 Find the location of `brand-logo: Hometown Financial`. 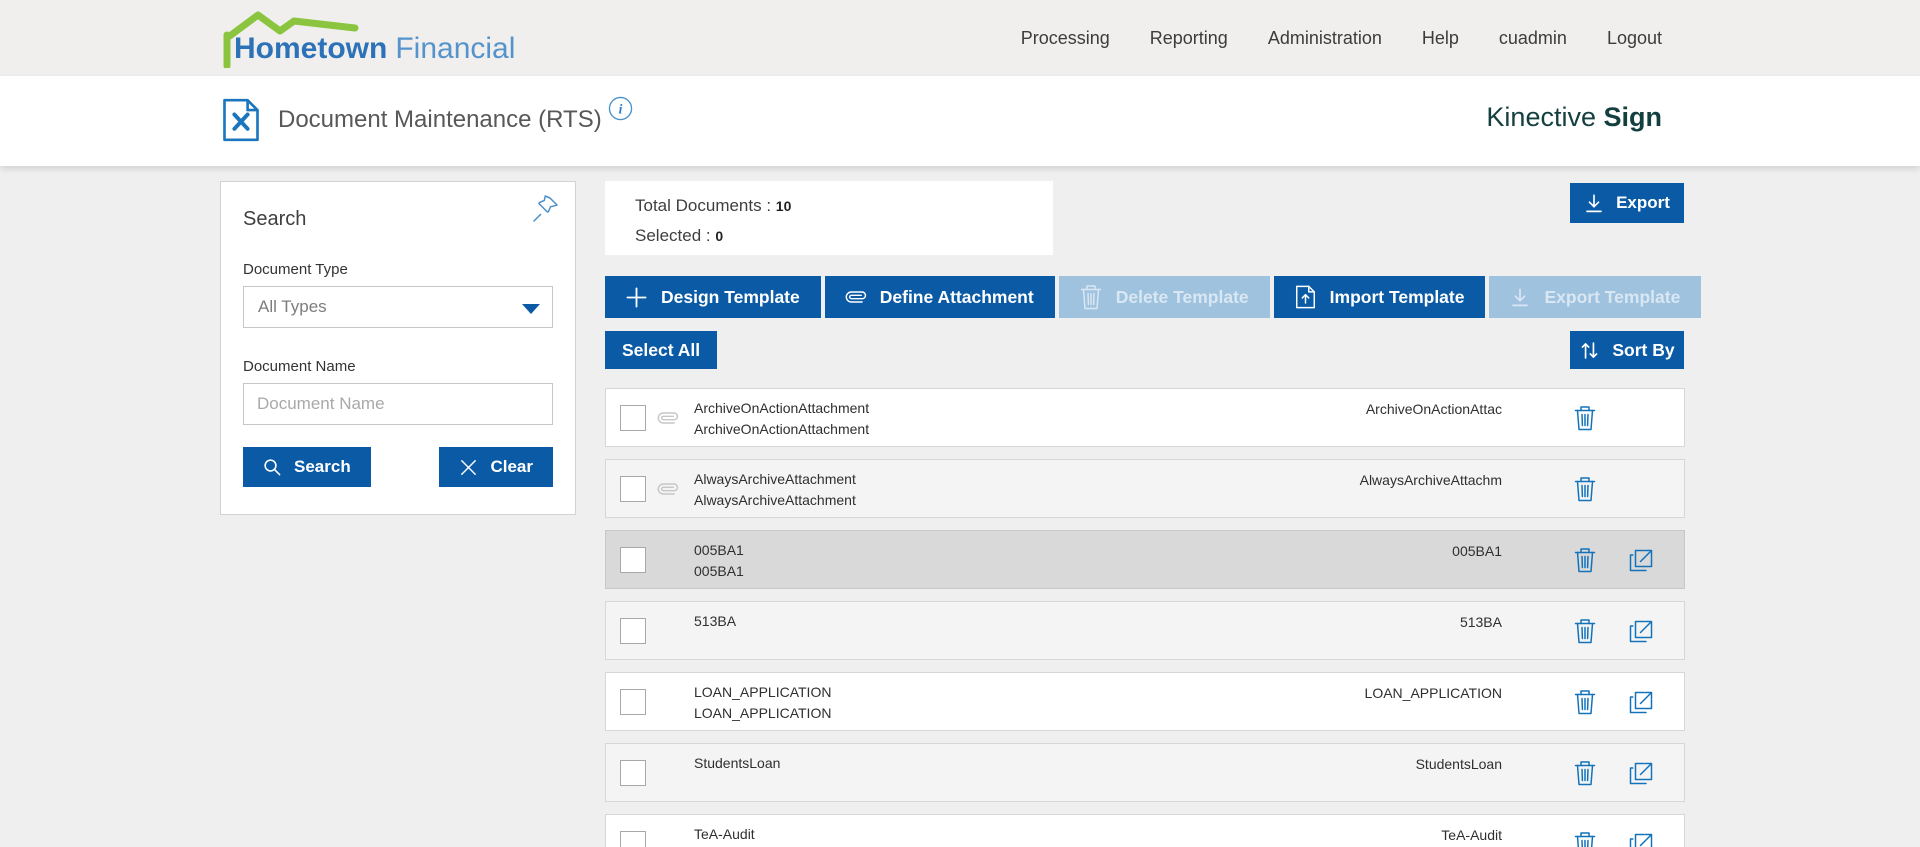

brand-logo: Hometown Financial is located at coordinates (382, 39).